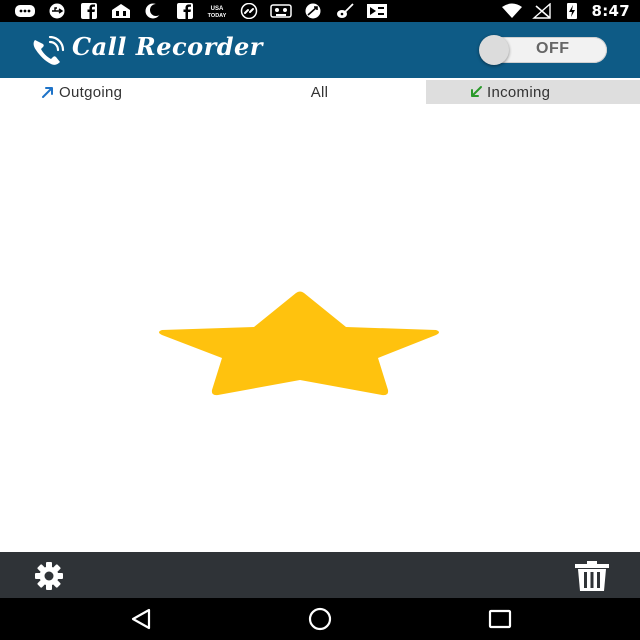 The height and width of the screenshot is (640, 640). What do you see at coordinates (281, 11) in the screenshot?
I see `cassette-icon` at bounding box center [281, 11].